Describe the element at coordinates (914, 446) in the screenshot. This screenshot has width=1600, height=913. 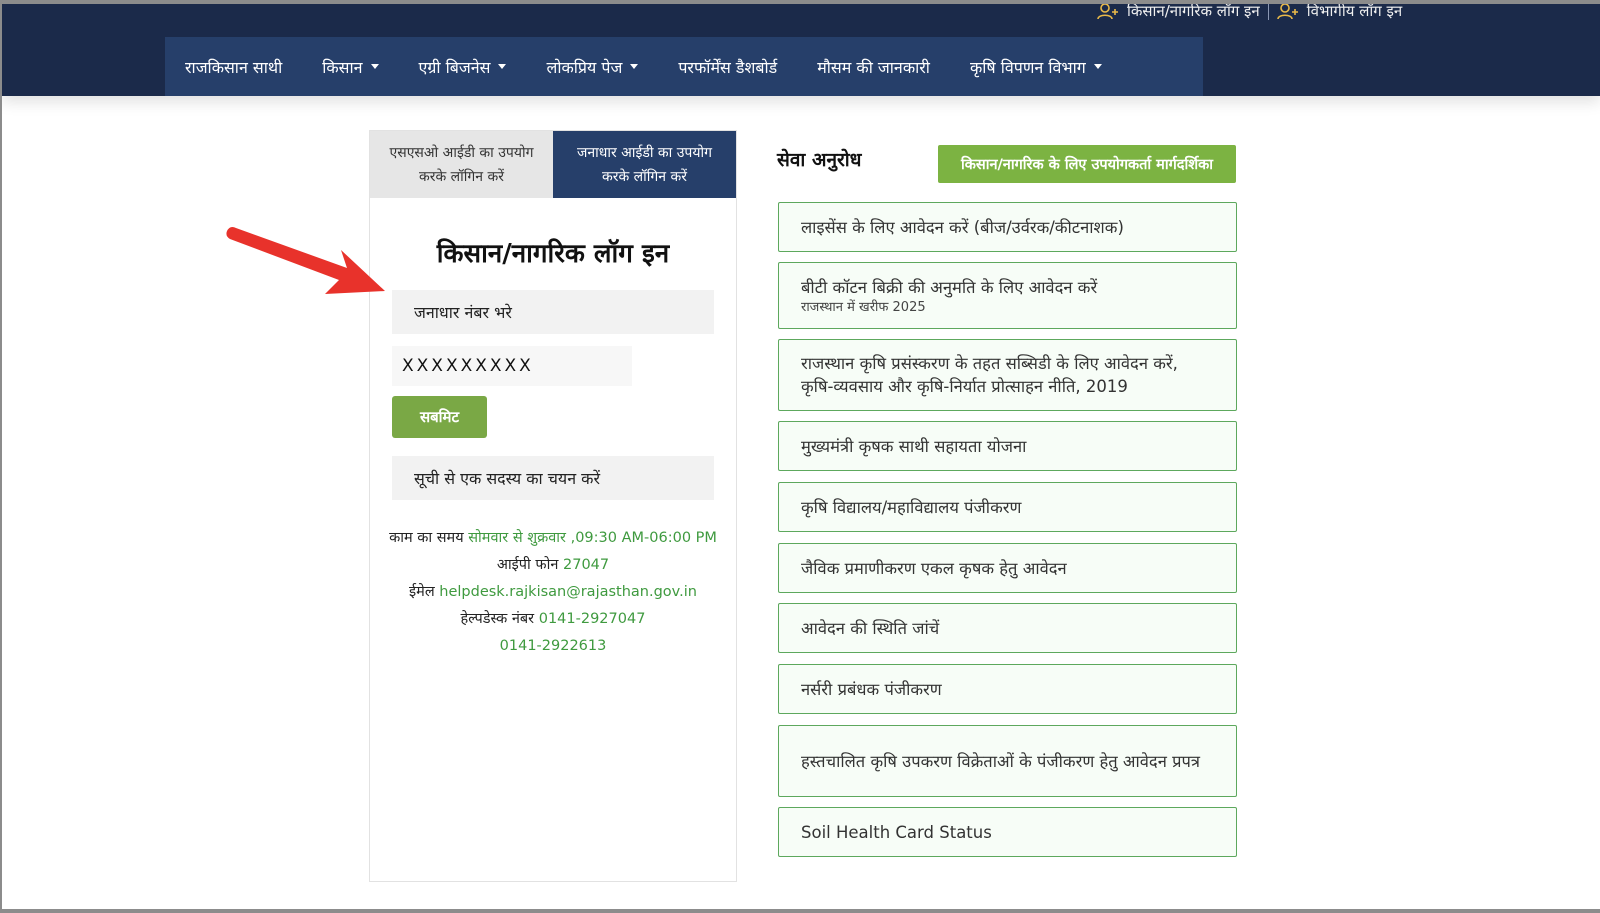
I see `service-item-label: मुख्यमंत्री कृषक साथी सहायता योजना` at that location.